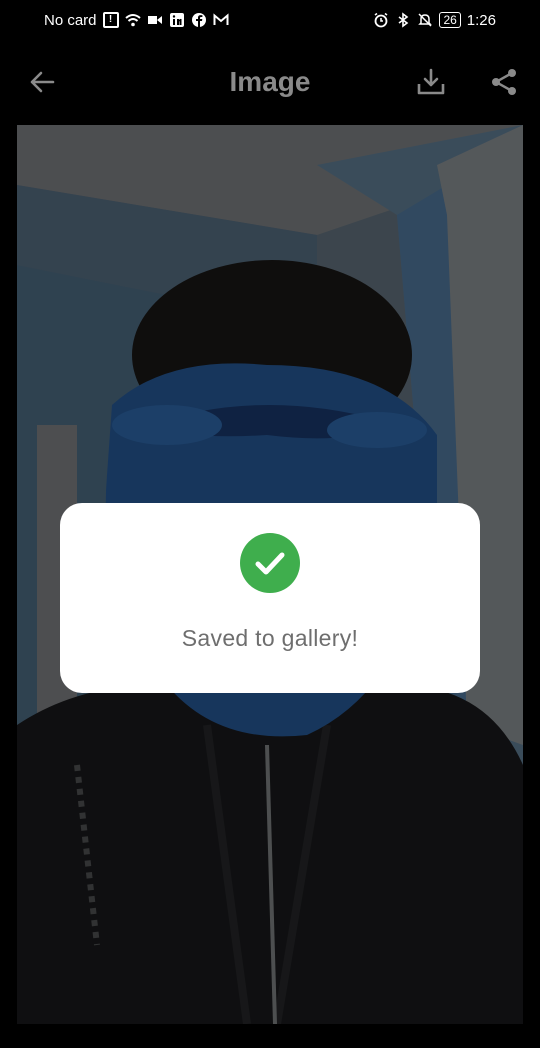  I want to click on linkedin-icon, so click(176, 20).